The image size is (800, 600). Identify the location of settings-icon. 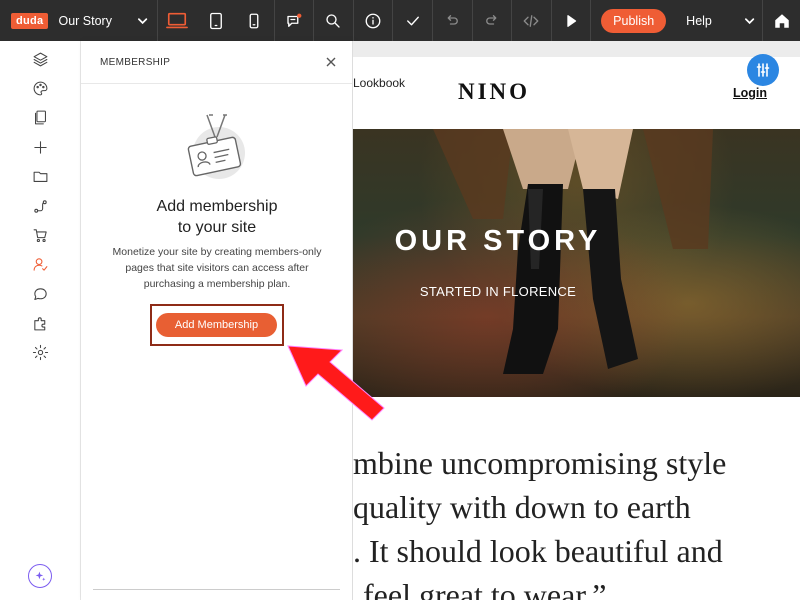
(40, 352).